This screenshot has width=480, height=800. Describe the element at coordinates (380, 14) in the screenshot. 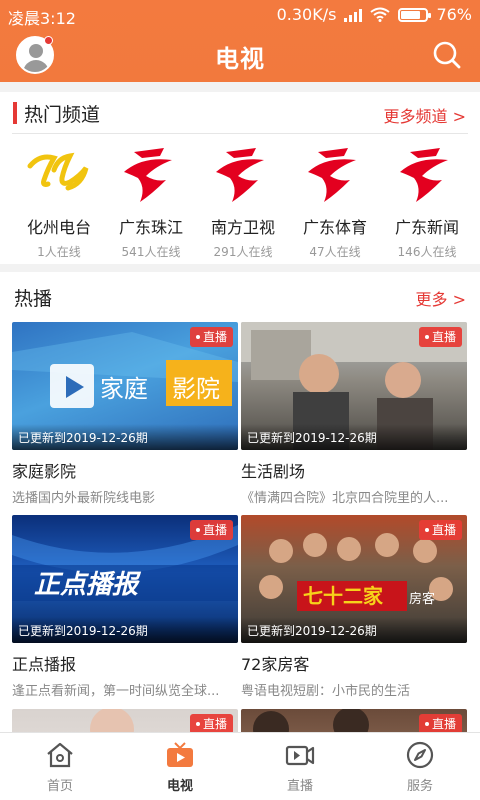

I see `wifi-icon` at that location.